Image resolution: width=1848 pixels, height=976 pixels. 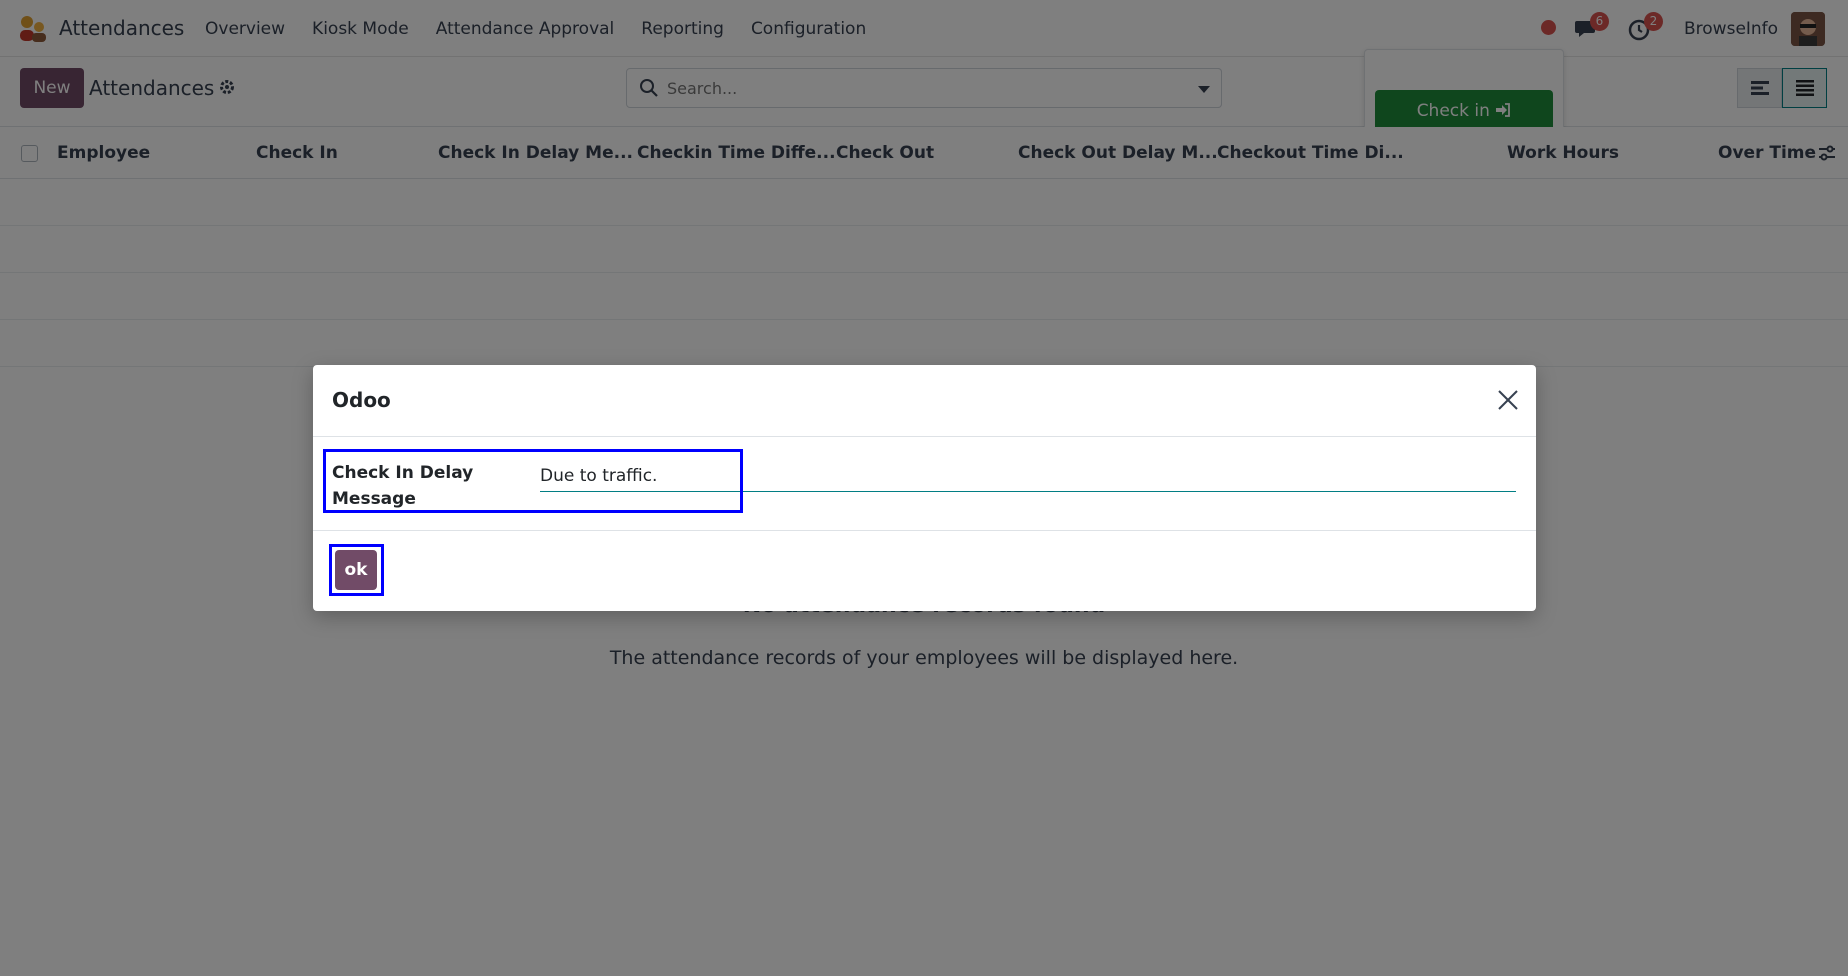 What do you see at coordinates (1508, 400) in the screenshot?
I see `close-icon` at bounding box center [1508, 400].